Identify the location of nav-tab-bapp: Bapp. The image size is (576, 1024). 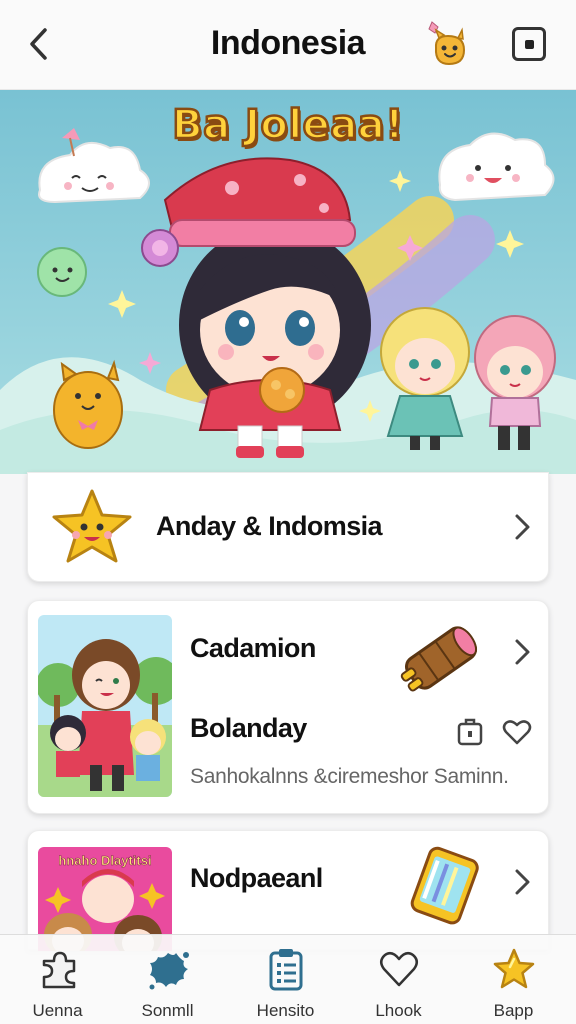
(513, 979).